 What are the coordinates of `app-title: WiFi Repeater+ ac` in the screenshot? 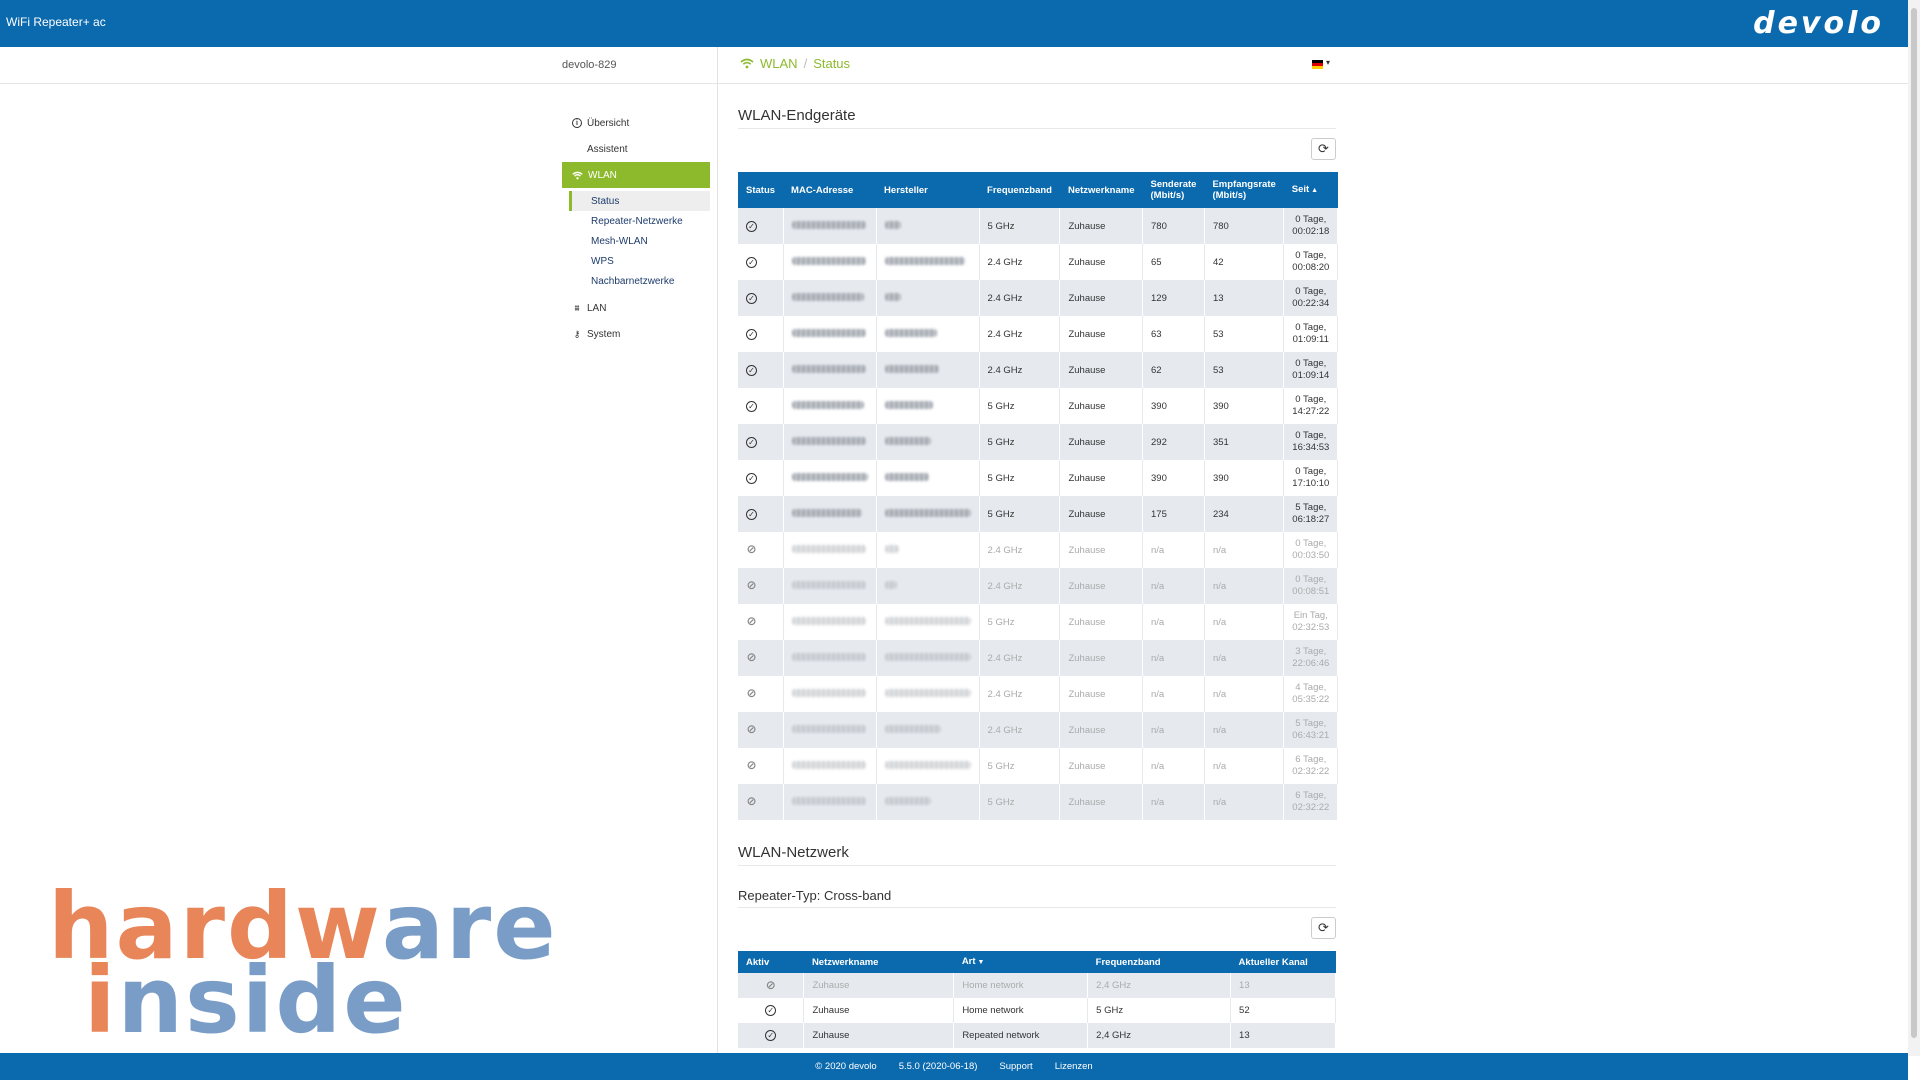 It's located at (56, 22).